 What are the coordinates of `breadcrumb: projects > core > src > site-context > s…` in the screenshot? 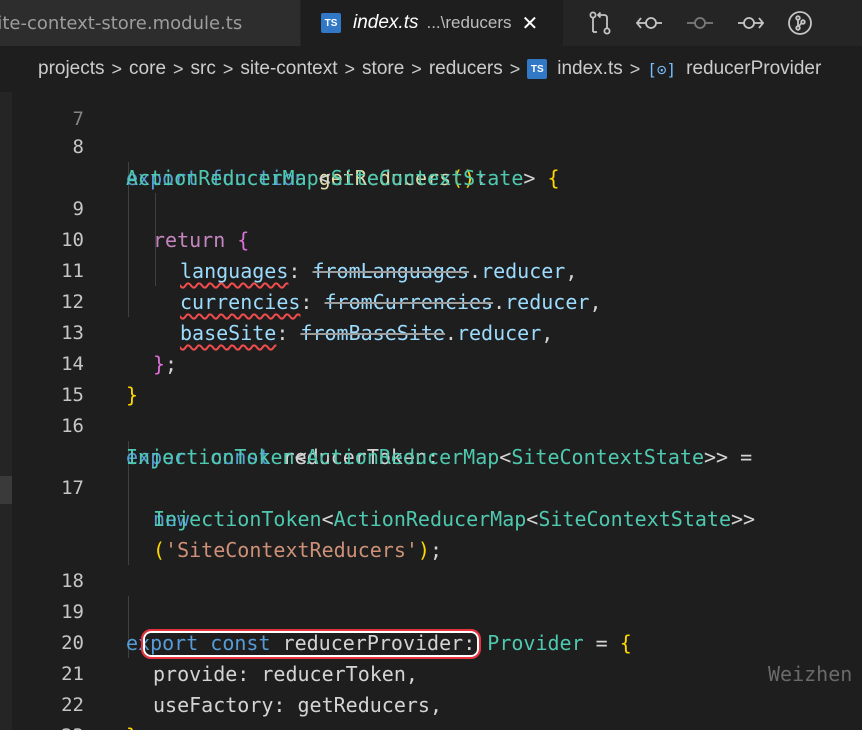 It's located at (431, 69).